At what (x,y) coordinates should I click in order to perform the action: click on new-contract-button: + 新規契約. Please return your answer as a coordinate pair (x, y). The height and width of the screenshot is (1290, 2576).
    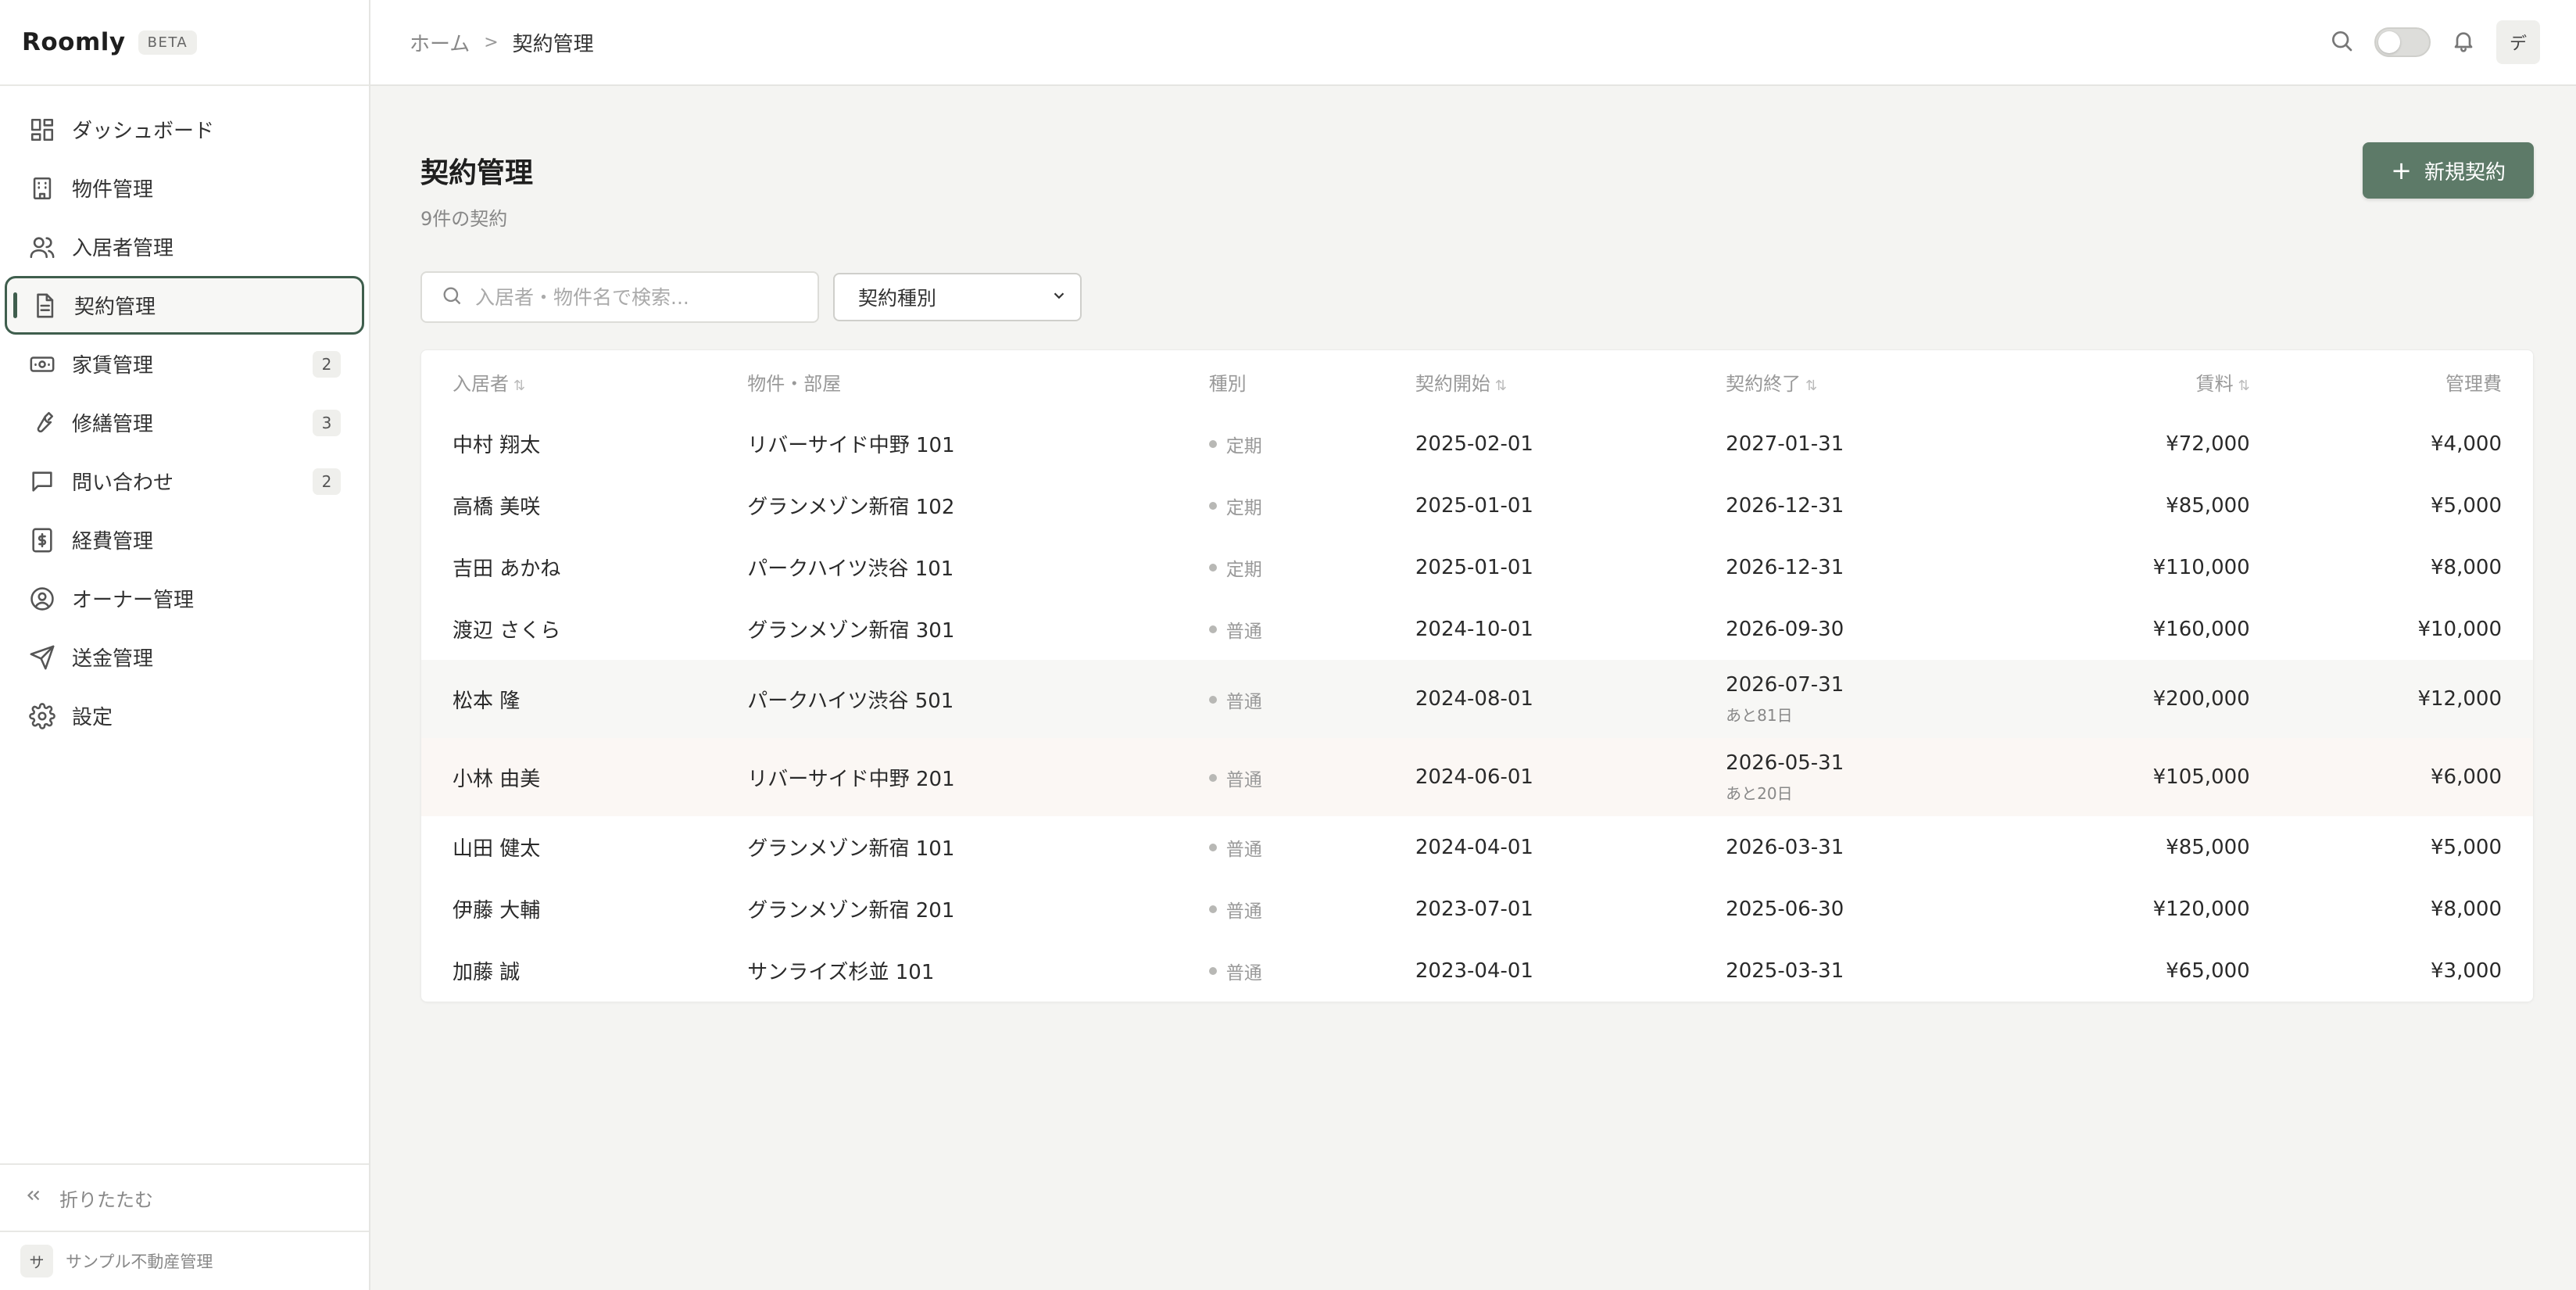
    Looking at the image, I should click on (2448, 171).